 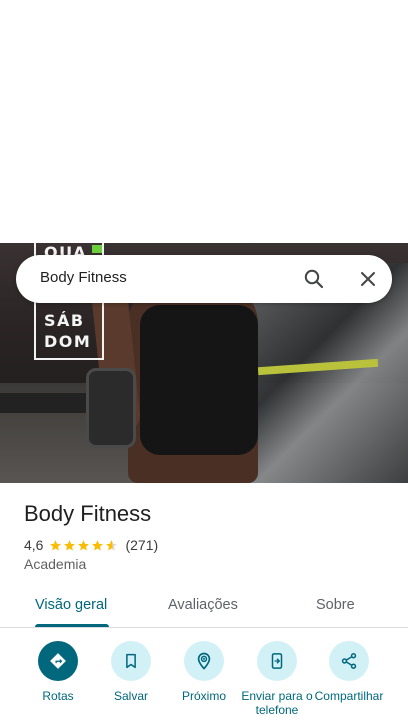 What do you see at coordinates (335, 605) in the screenshot?
I see `tab-about: Sobre` at bounding box center [335, 605].